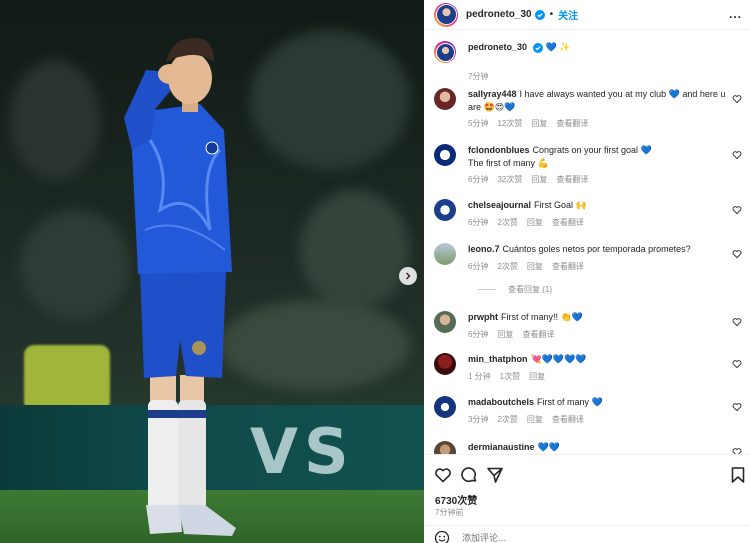  What do you see at coordinates (483, 317) in the screenshot?
I see `comment-username: prwpht` at bounding box center [483, 317].